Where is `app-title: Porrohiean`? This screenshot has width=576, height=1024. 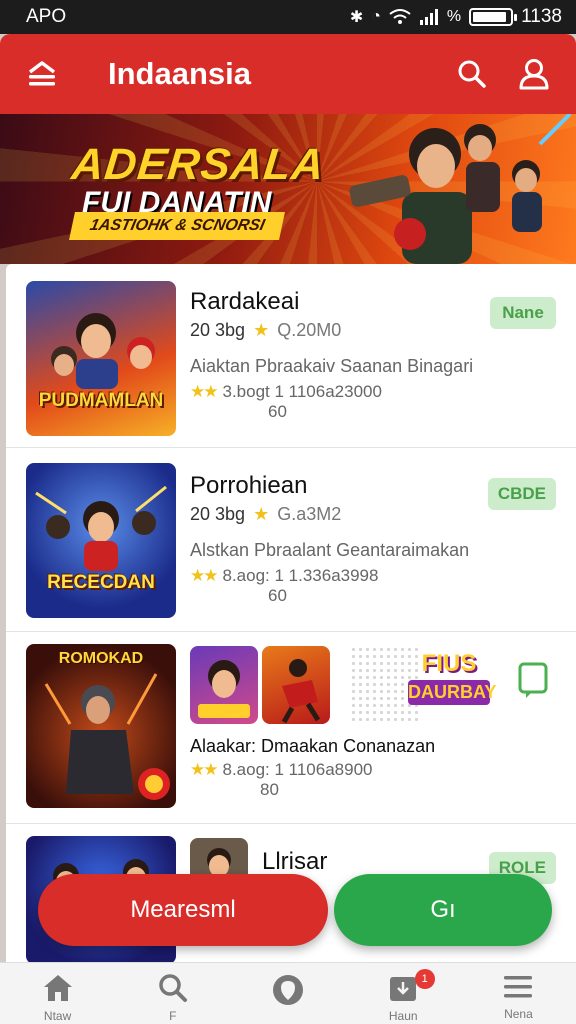 app-title: Porrohiean is located at coordinates (249, 485).